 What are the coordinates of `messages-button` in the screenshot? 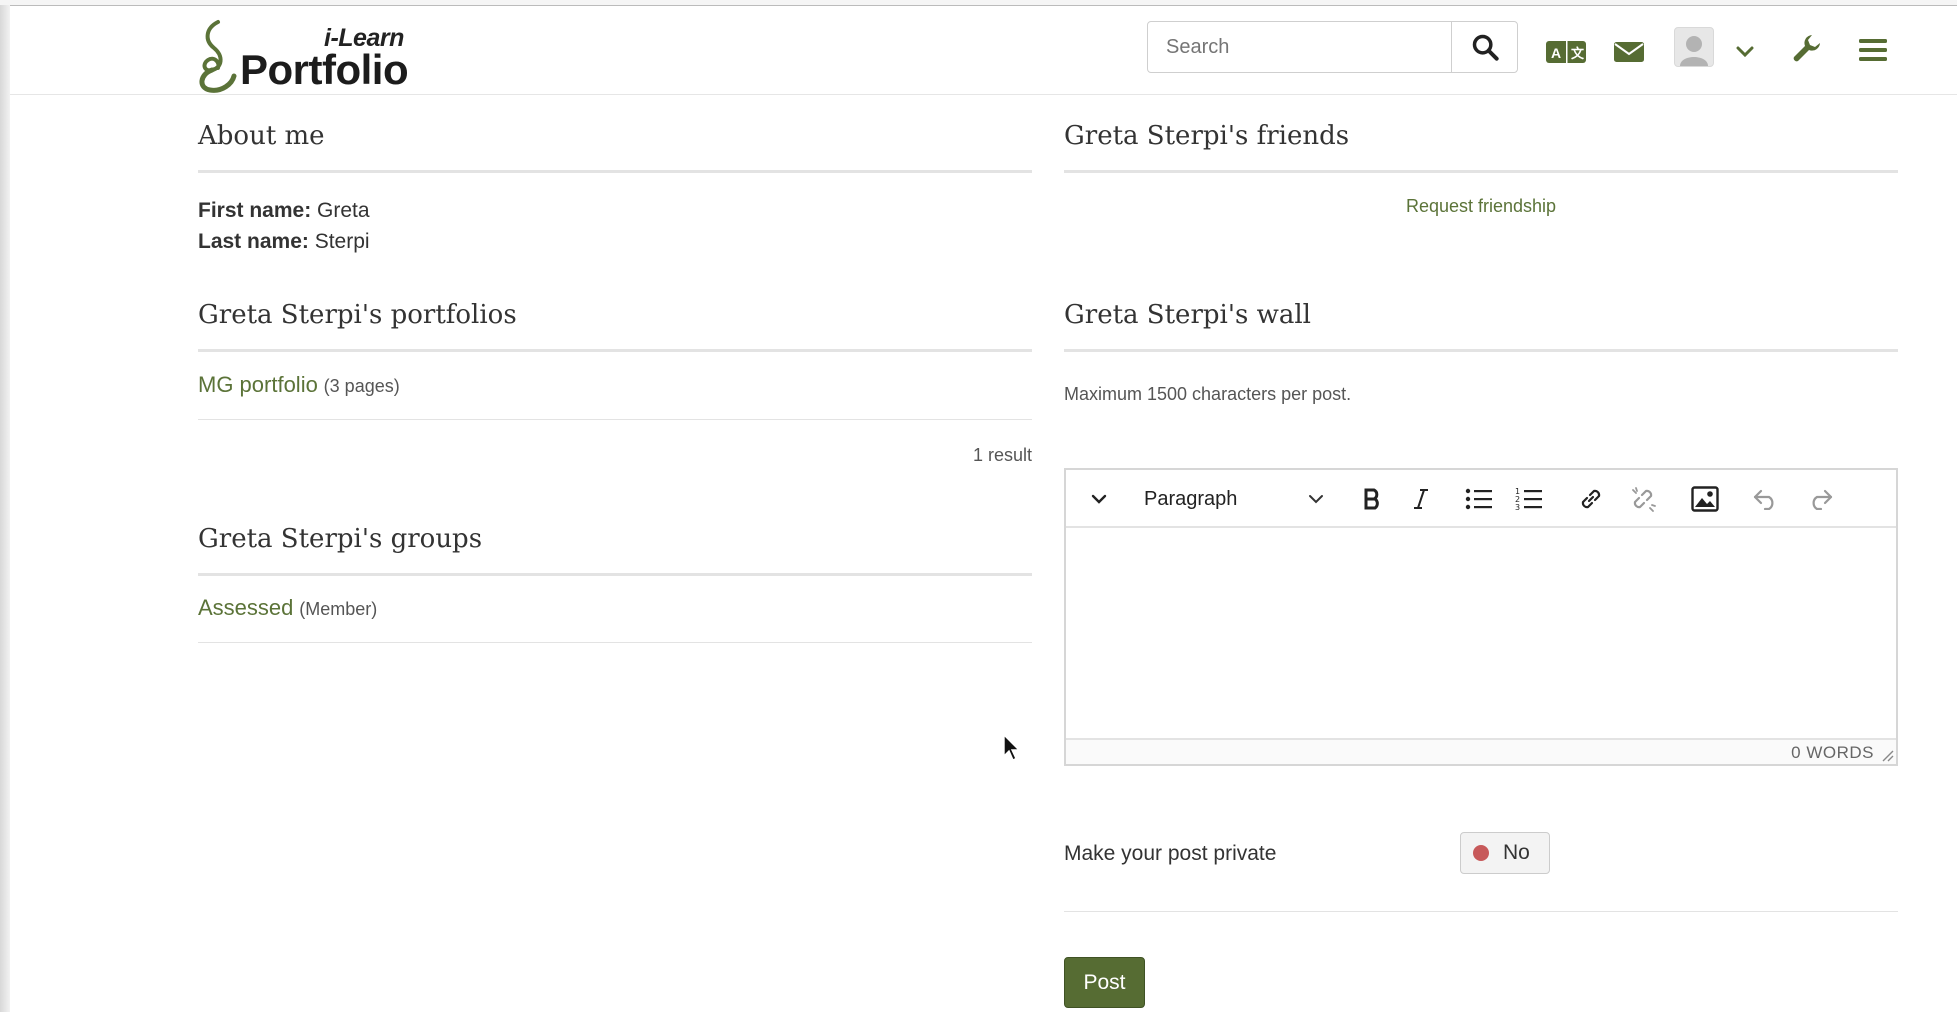 It's located at (1629, 52).